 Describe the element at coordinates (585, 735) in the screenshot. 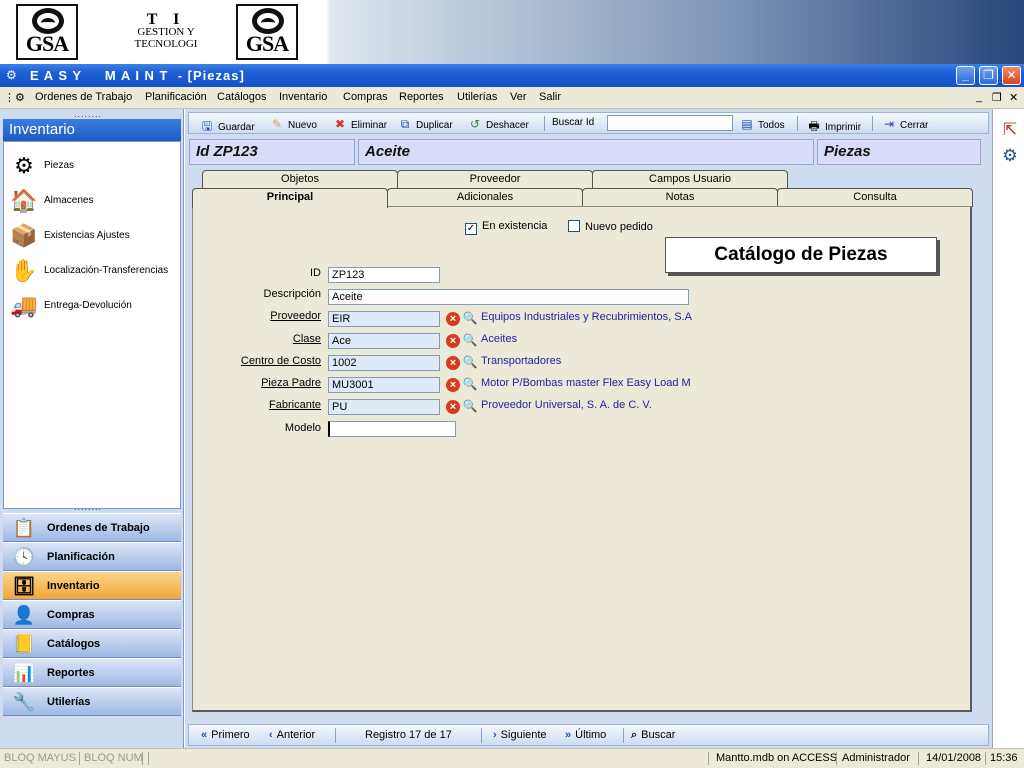

I see `ultimo-button: » Último` at that location.